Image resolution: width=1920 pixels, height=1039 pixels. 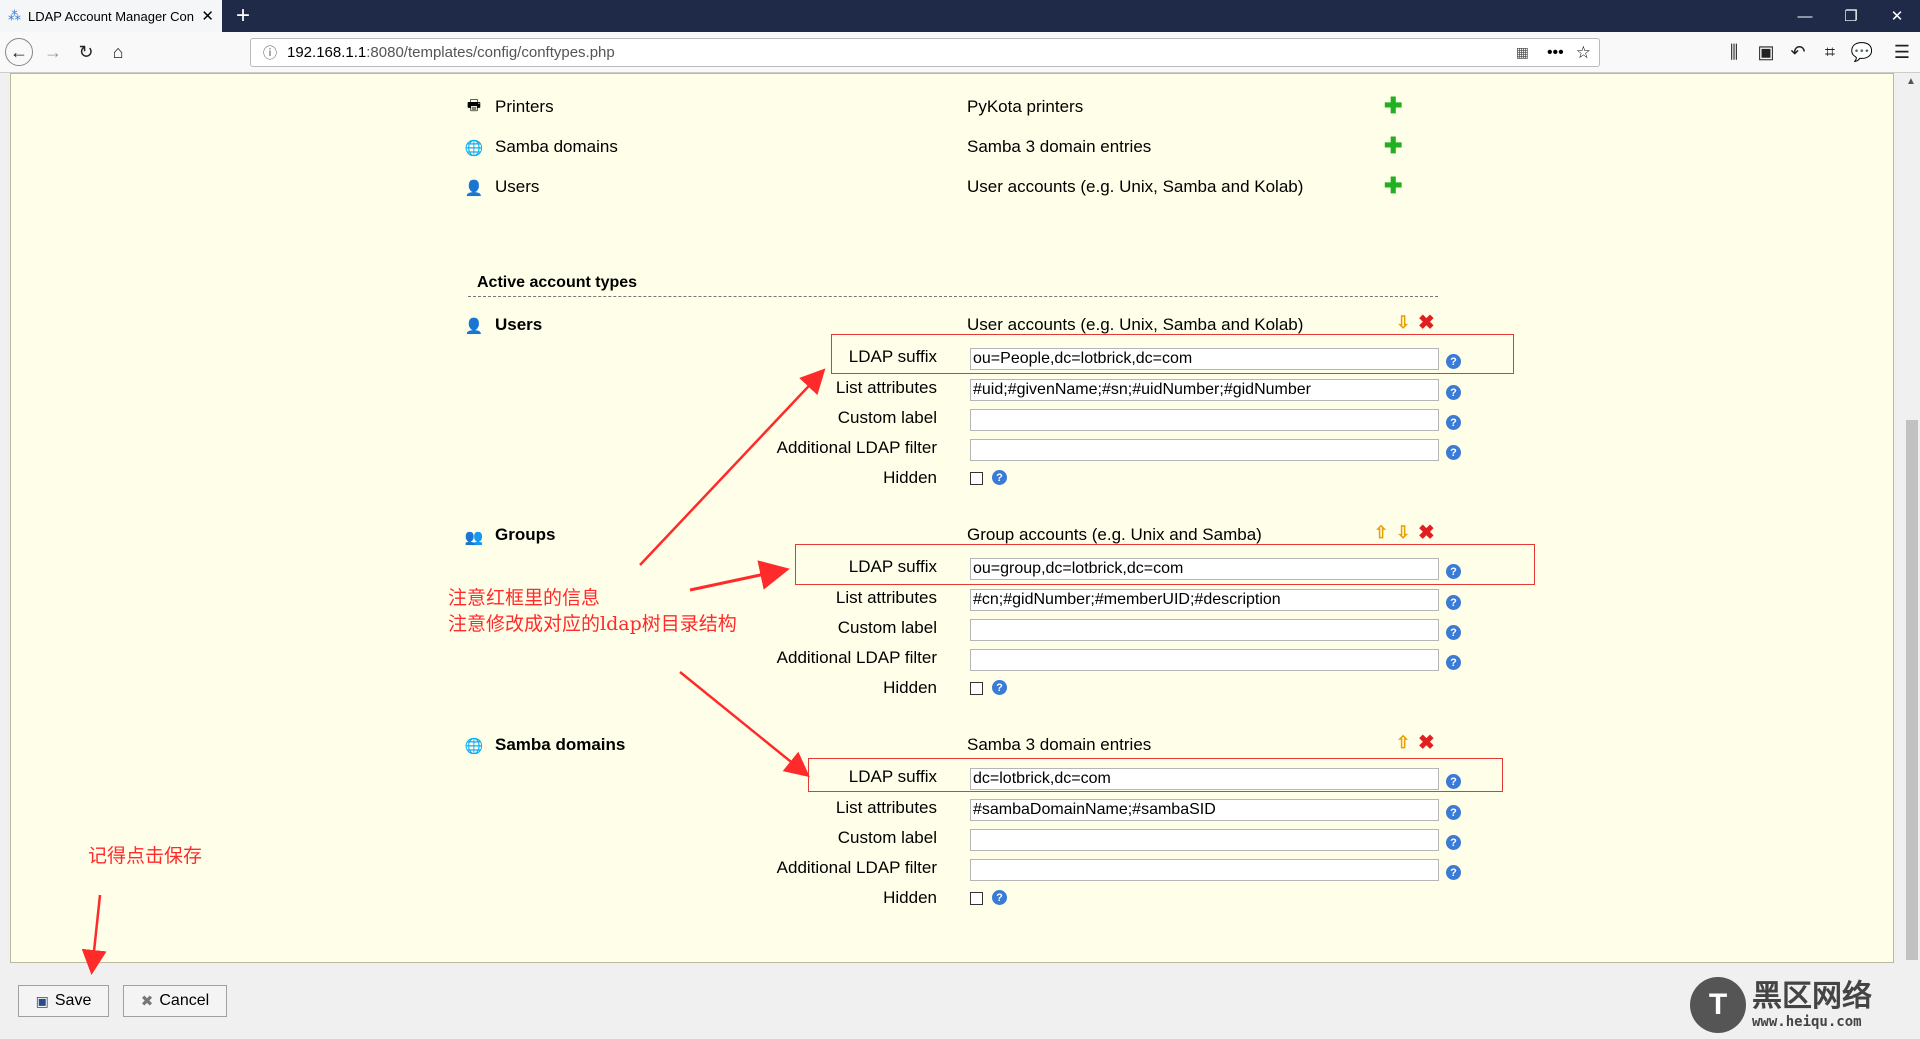 I want to click on annotation-save-note: 记得点击保存, so click(x=145, y=856).